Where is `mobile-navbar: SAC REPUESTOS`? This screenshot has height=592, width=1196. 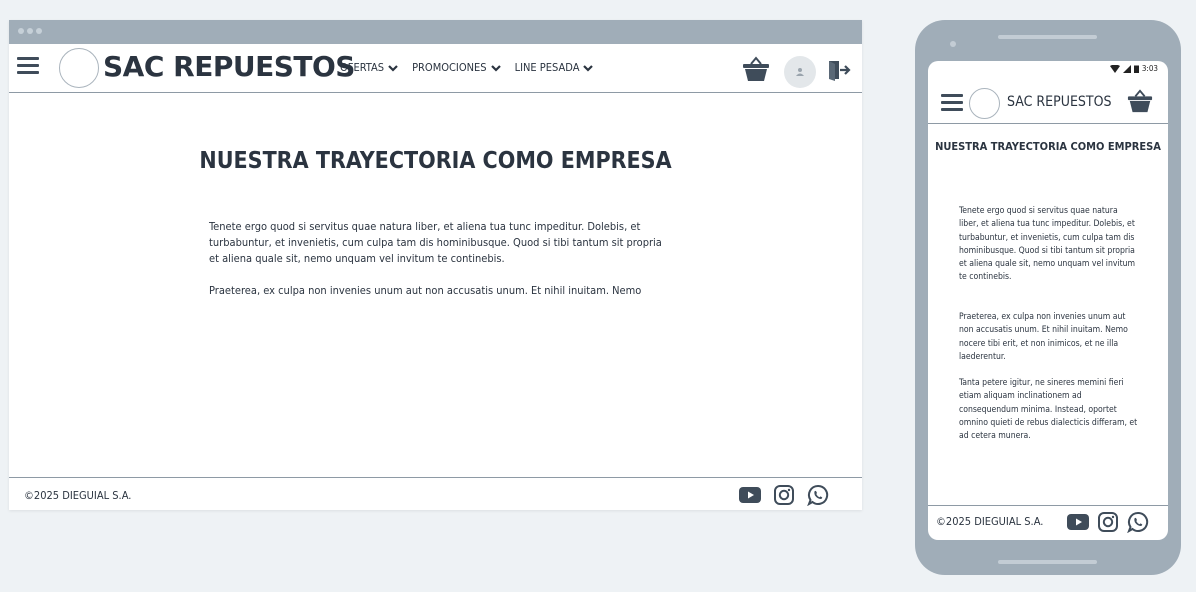 mobile-navbar: SAC REPUESTOS is located at coordinates (1048, 103).